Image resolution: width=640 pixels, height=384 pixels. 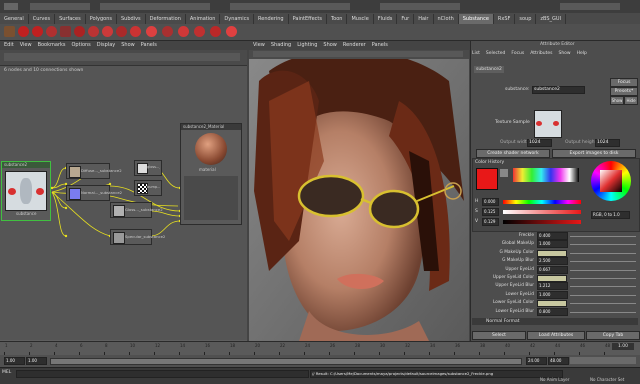 I want to click on menu-item: Options, so click(x=81, y=45).